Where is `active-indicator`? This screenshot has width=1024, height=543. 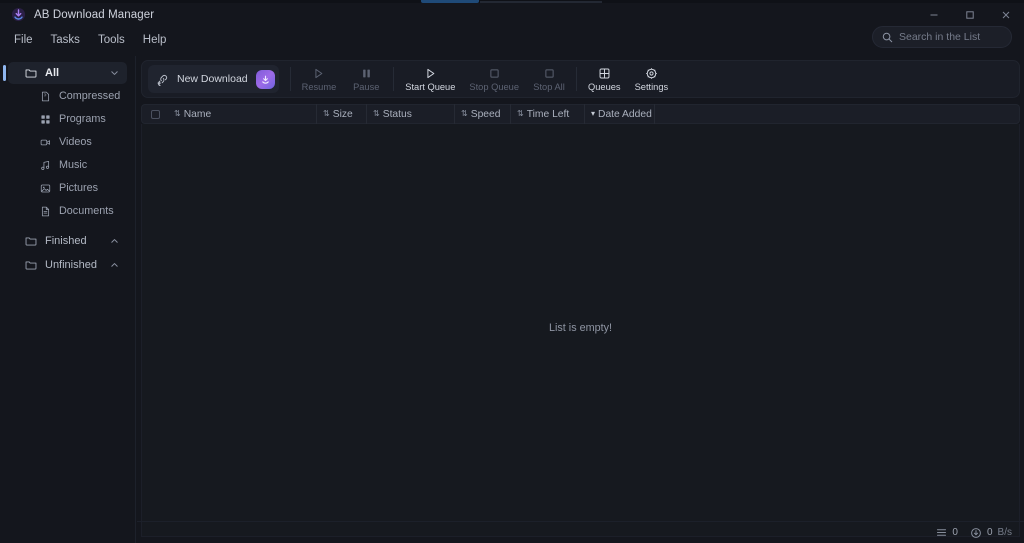
active-indicator is located at coordinates (4, 73).